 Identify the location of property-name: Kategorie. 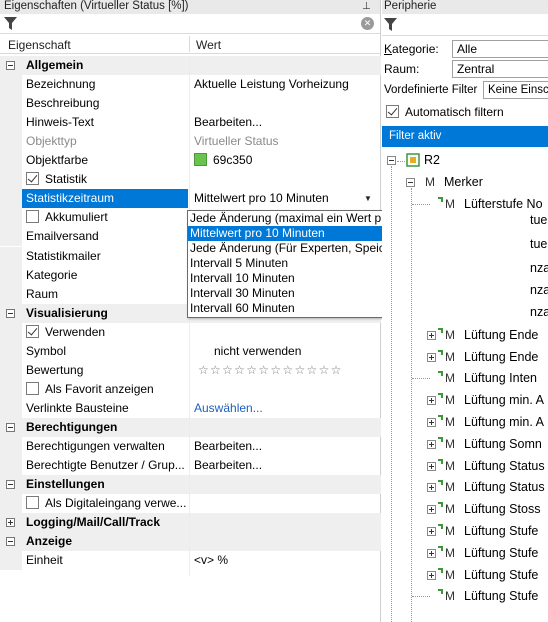
(52, 274).